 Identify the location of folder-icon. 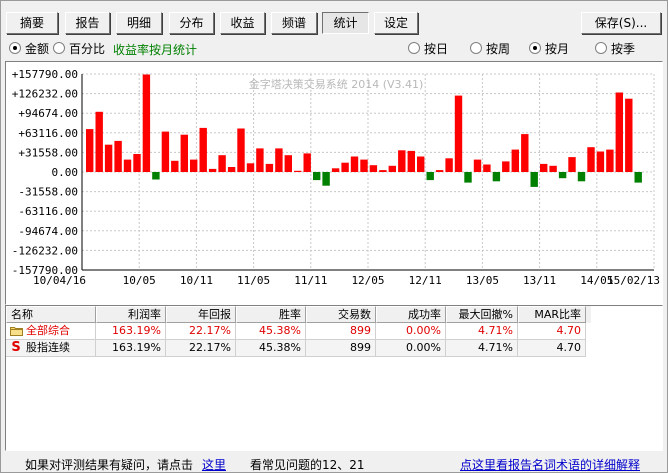
(16, 331).